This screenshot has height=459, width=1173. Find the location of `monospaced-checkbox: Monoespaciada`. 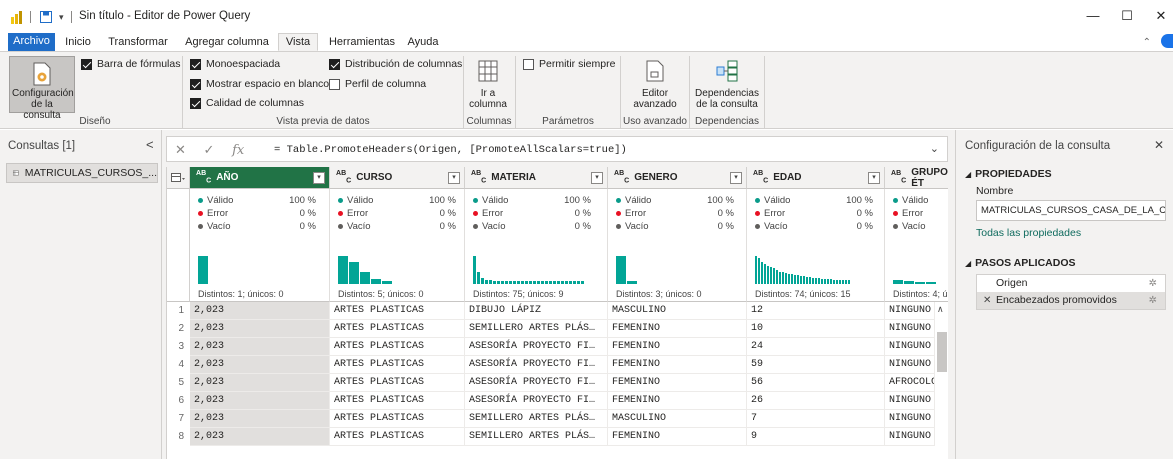

monospaced-checkbox: Monoespaciada is located at coordinates (235, 64).